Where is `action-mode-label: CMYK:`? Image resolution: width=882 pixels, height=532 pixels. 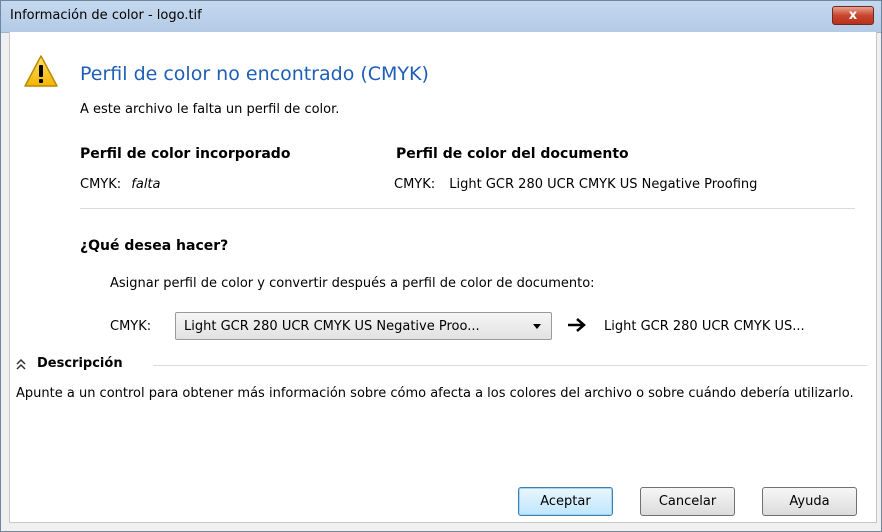
action-mode-label: CMYK: is located at coordinates (131, 326).